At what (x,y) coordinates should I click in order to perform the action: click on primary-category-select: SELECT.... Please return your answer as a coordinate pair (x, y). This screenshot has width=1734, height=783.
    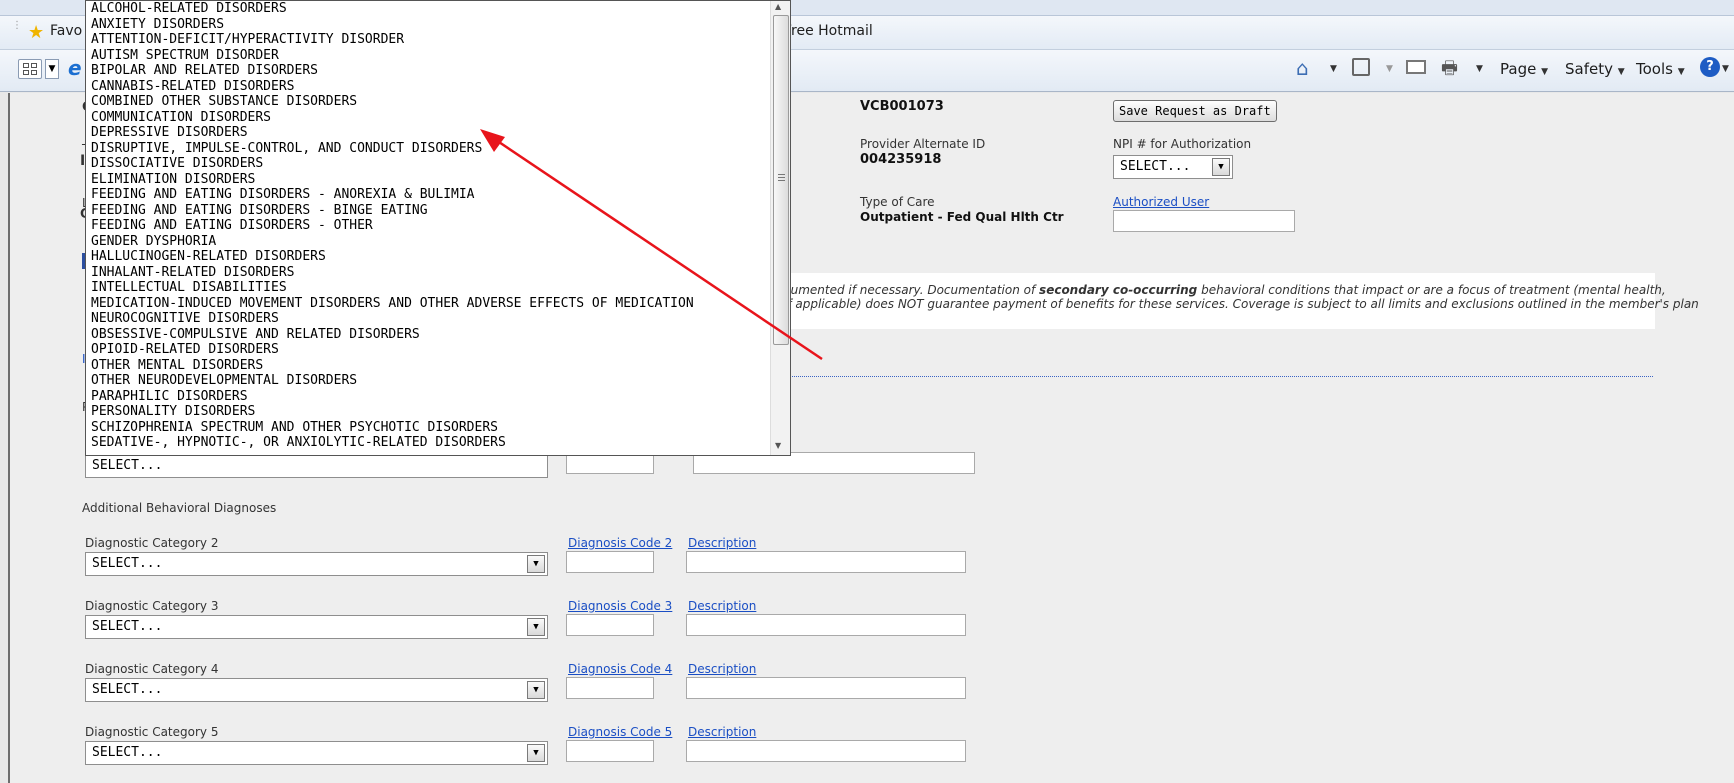
    Looking at the image, I should click on (316, 466).